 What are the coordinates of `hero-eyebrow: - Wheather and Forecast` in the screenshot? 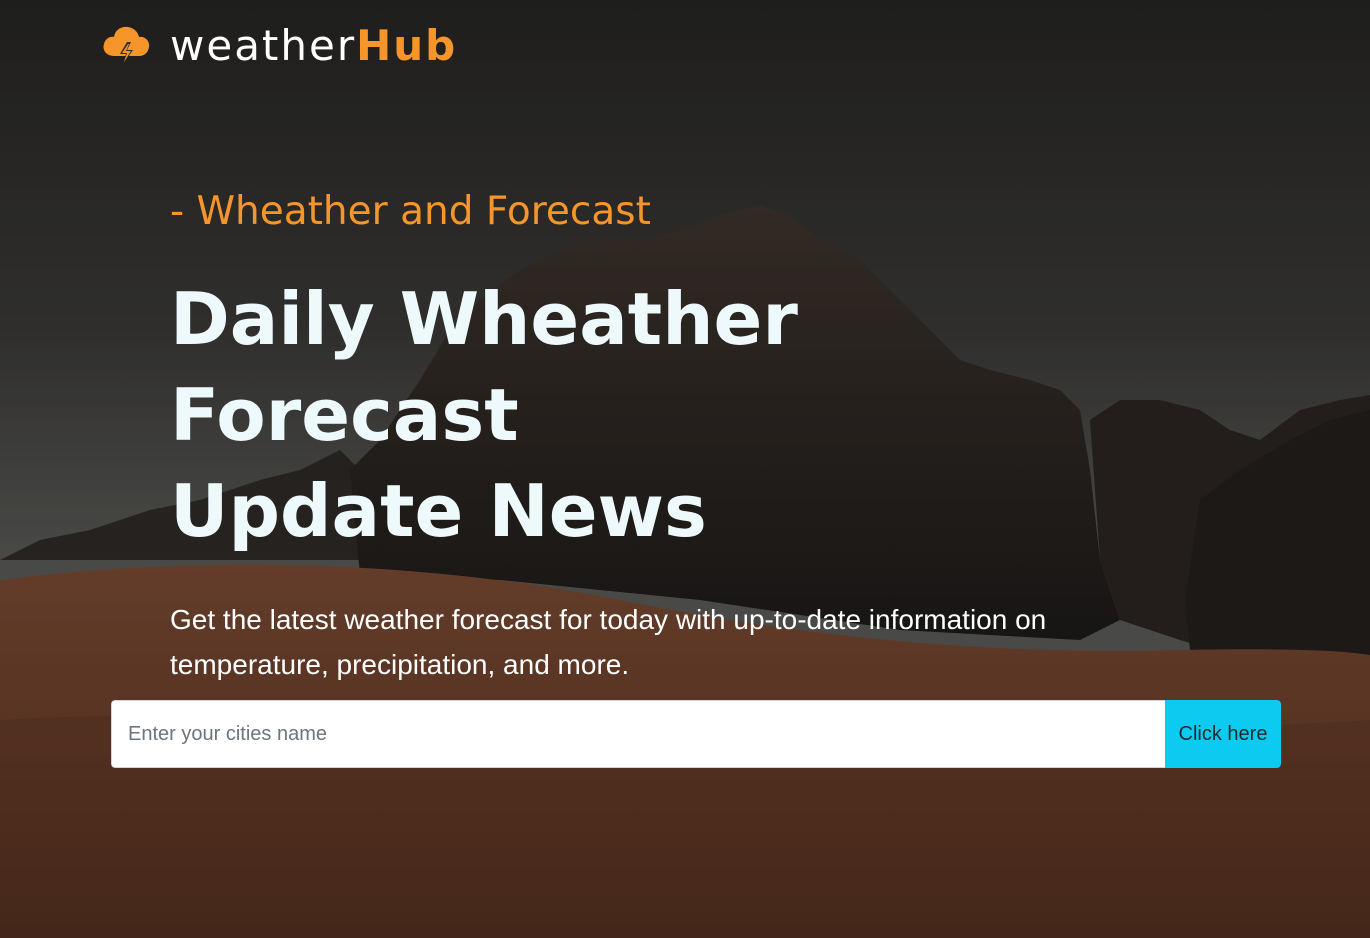 It's located at (410, 211).